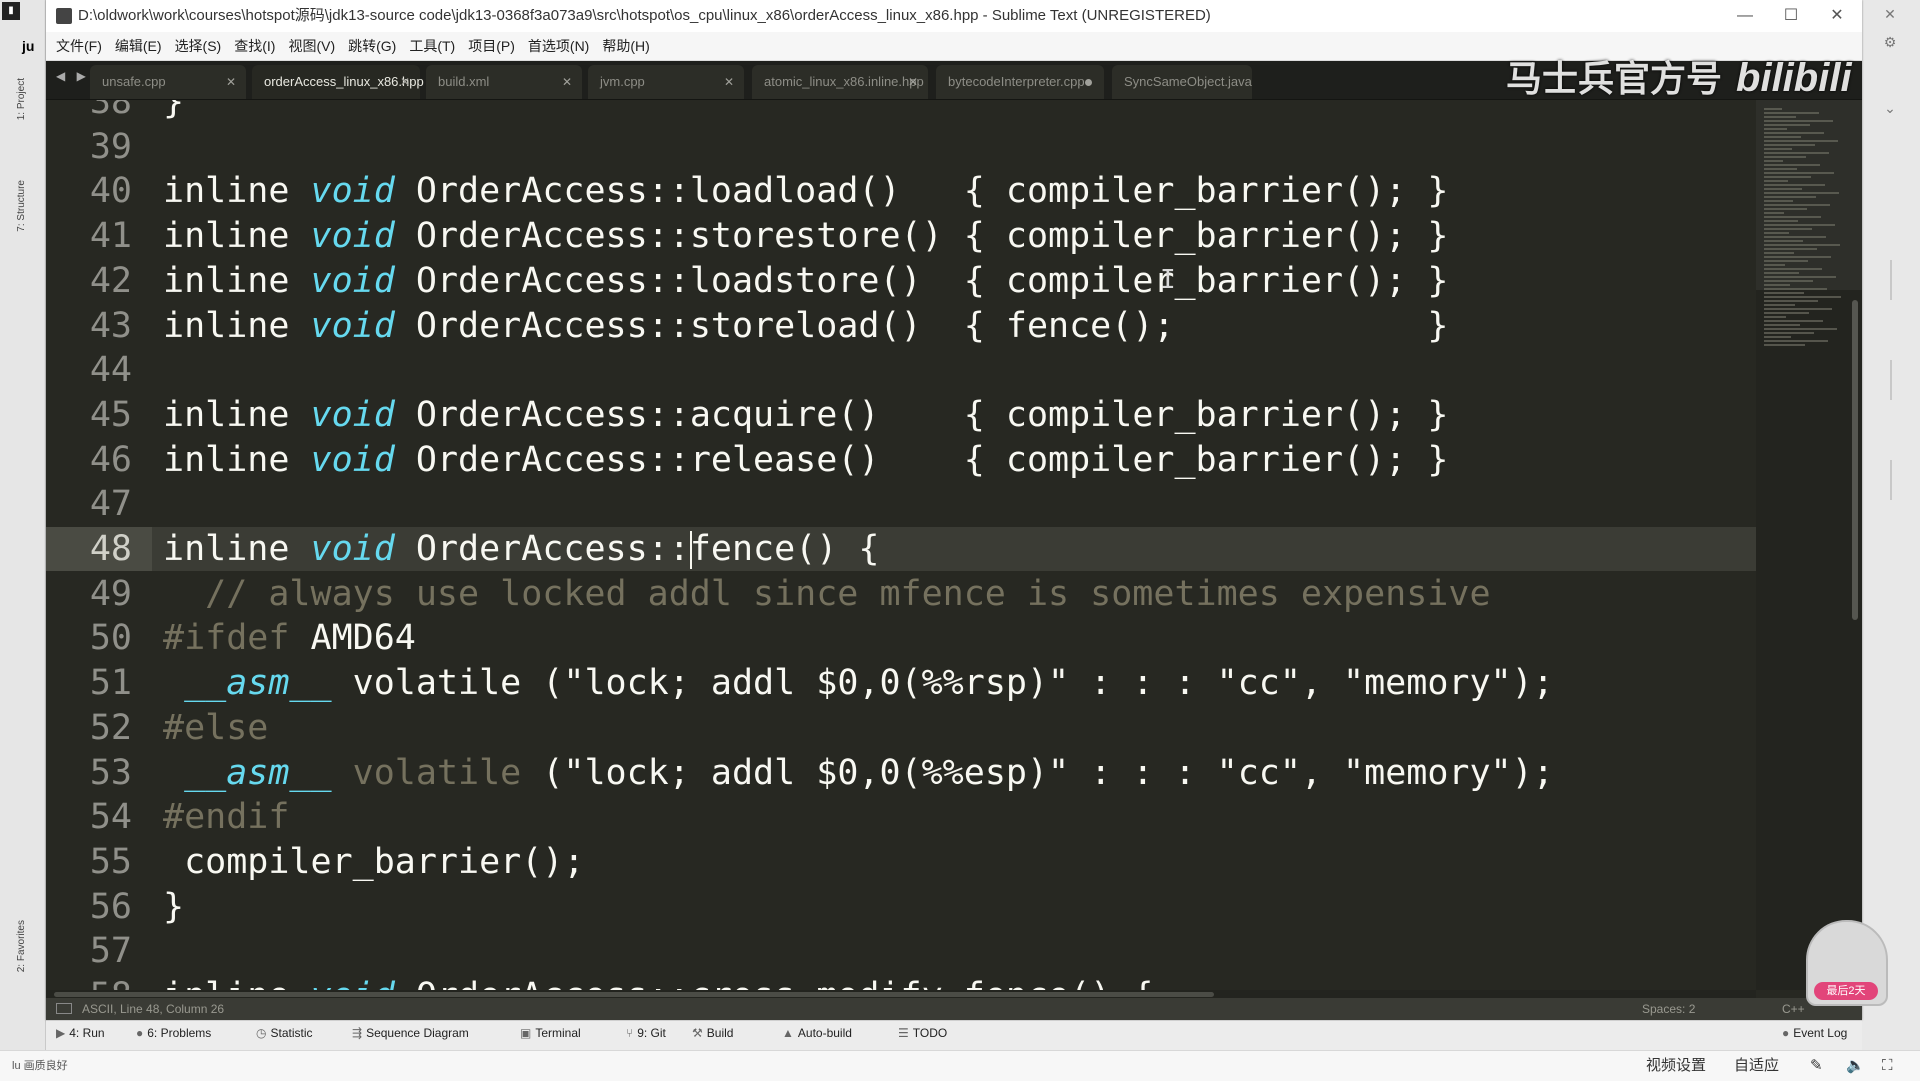  What do you see at coordinates (901, 907) in the screenshot?
I see `code-line: 56}` at bounding box center [901, 907].